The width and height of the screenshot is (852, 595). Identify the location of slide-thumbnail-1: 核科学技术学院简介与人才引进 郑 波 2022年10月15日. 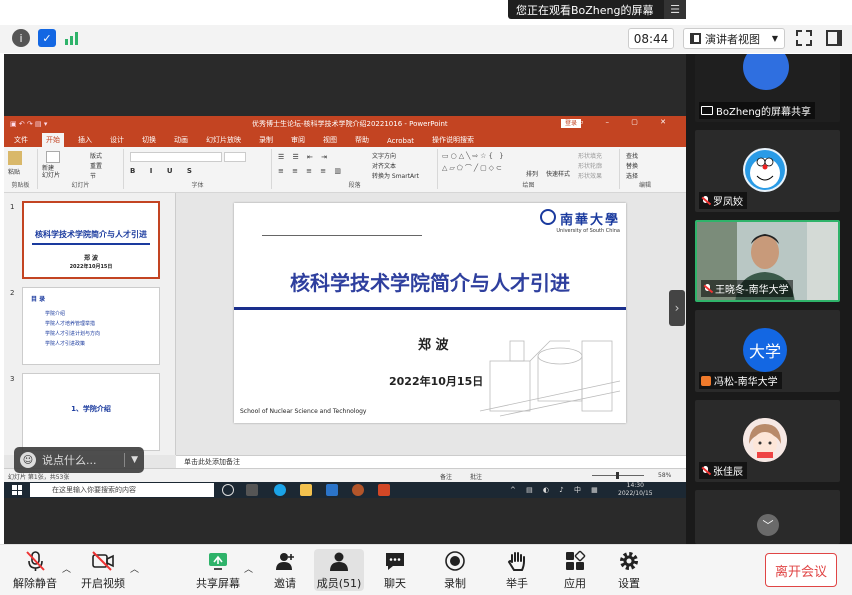
(91, 240).